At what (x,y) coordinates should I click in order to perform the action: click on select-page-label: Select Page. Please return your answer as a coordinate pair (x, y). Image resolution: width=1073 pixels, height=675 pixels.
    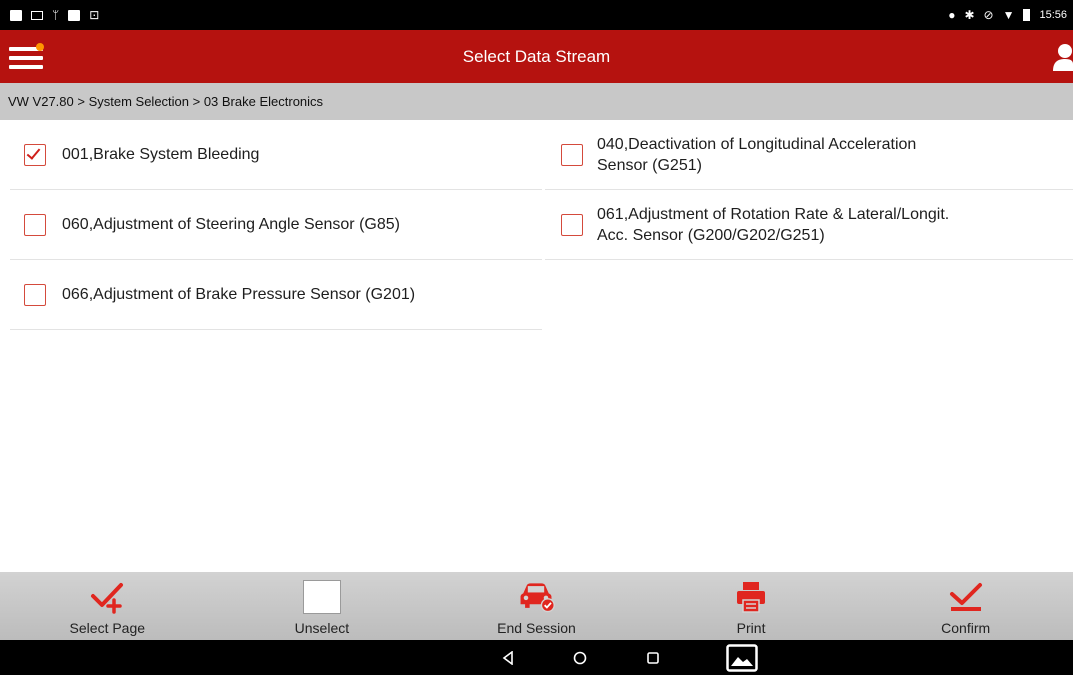
    Looking at the image, I should click on (107, 628).